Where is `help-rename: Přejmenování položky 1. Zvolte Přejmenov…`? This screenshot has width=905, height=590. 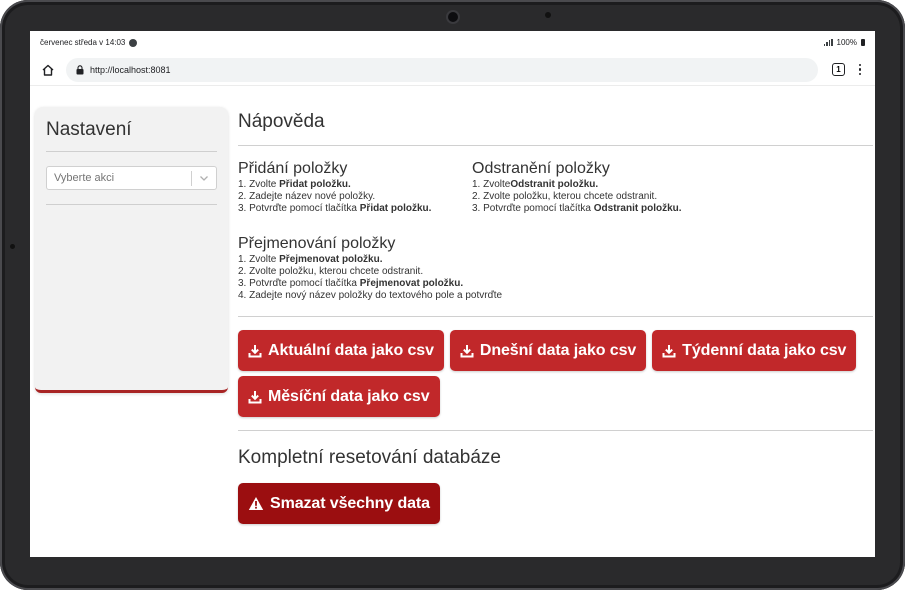
help-rename: Přejmenování položky 1. Zvolte Přejmenov… is located at coordinates (438, 268).